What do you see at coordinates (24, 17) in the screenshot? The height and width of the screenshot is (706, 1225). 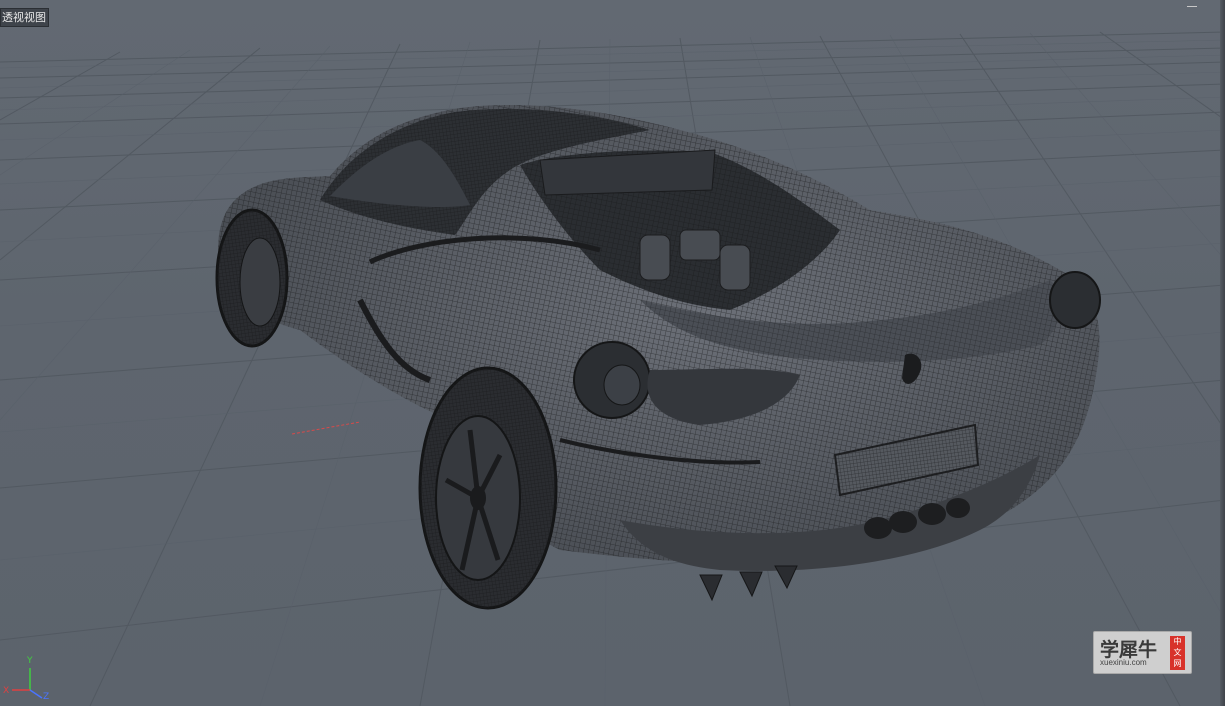 I see `viewport-title-label: 透视视图` at bounding box center [24, 17].